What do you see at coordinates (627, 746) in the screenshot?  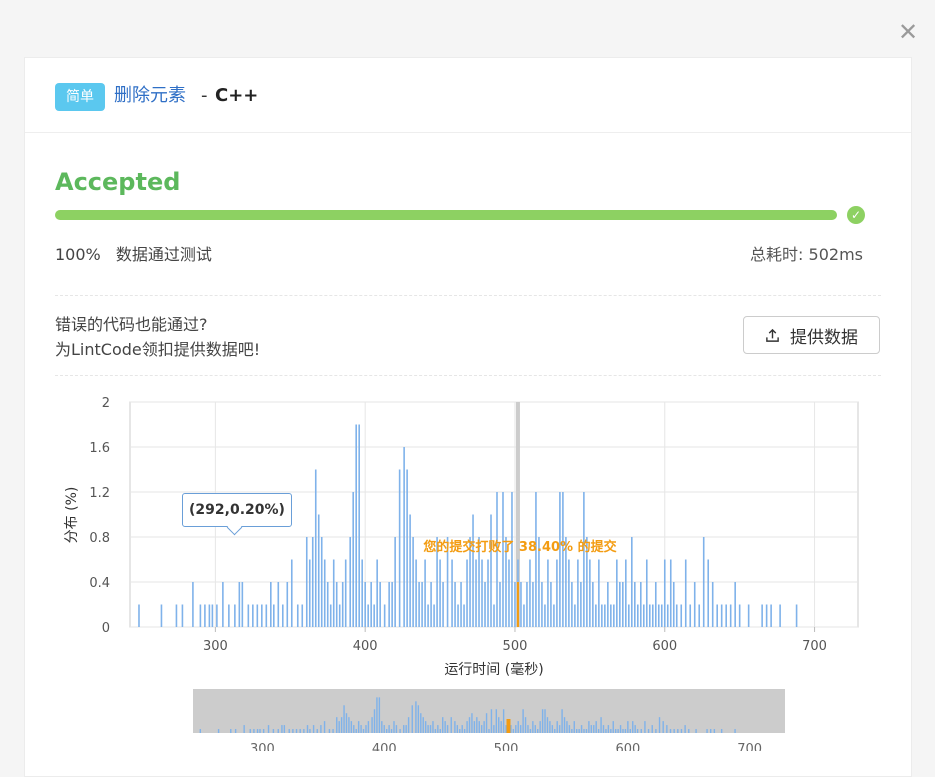 I see `navigator-tick-label: 600` at bounding box center [627, 746].